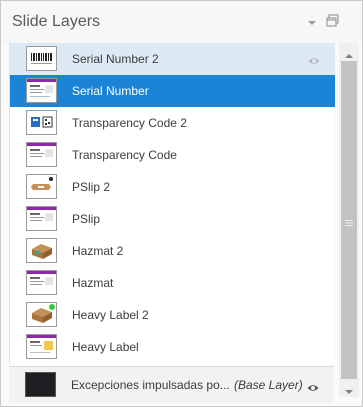 The image size is (363, 407). Describe the element at coordinates (110, 91) in the screenshot. I see `layer-label: Serial Number` at that location.